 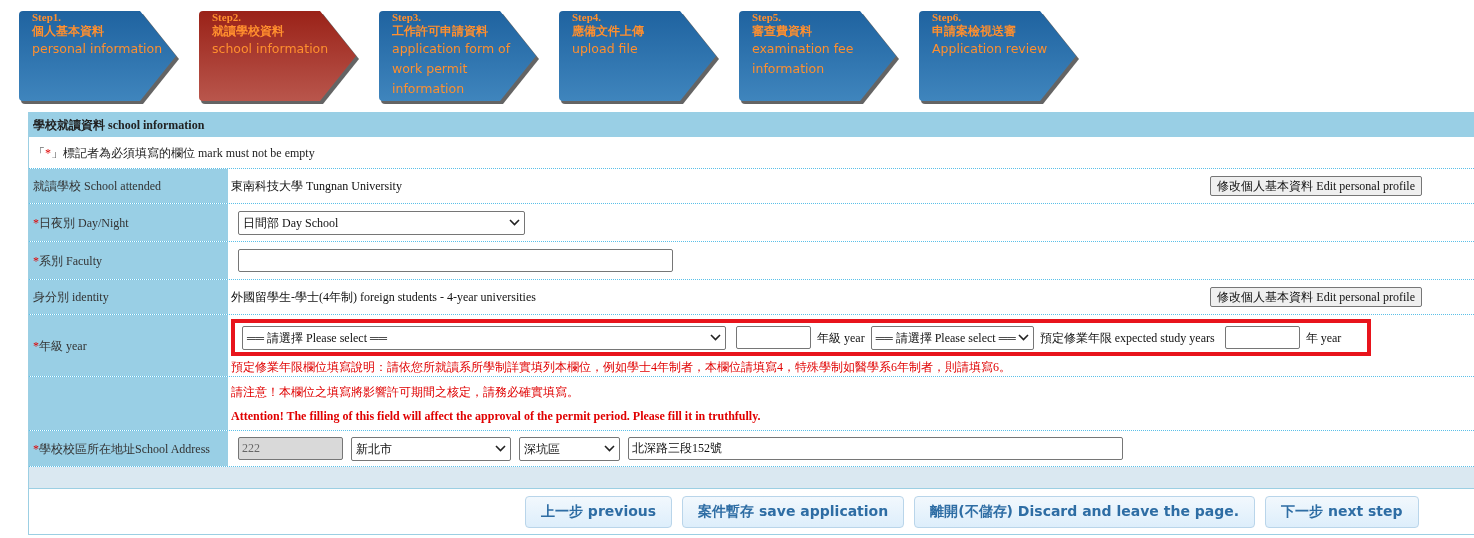 What do you see at coordinates (316, 186) in the screenshot?
I see `field-value: 東南科技大學 Tungnan University` at bounding box center [316, 186].